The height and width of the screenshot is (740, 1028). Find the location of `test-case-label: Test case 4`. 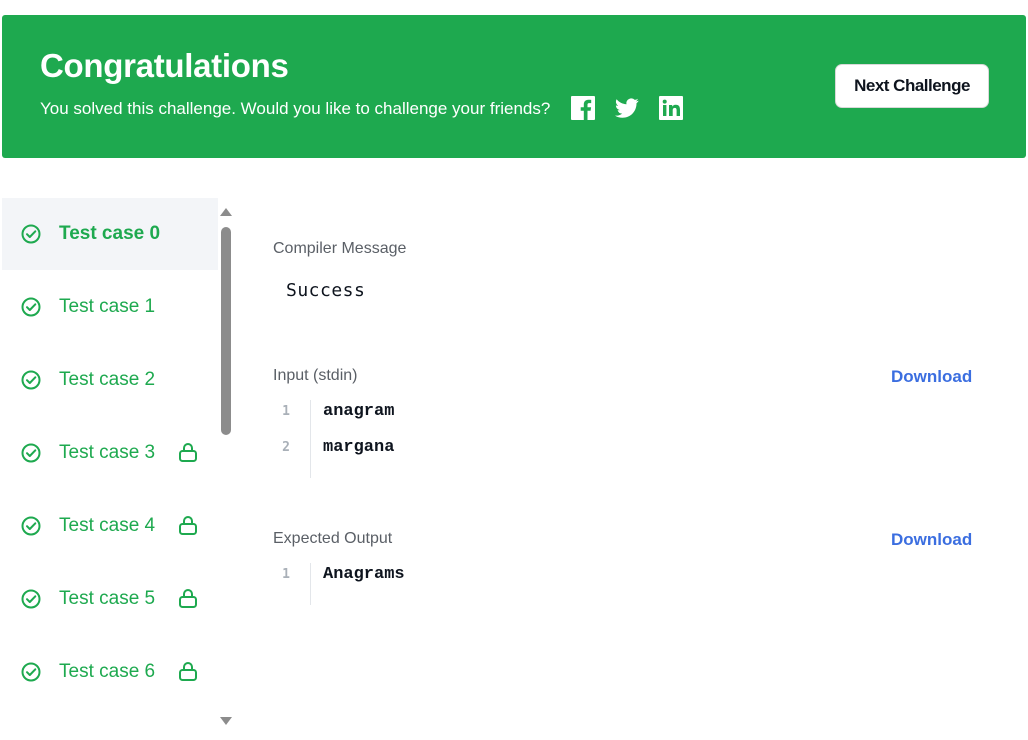

test-case-label: Test case 4 is located at coordinates (107, 525).